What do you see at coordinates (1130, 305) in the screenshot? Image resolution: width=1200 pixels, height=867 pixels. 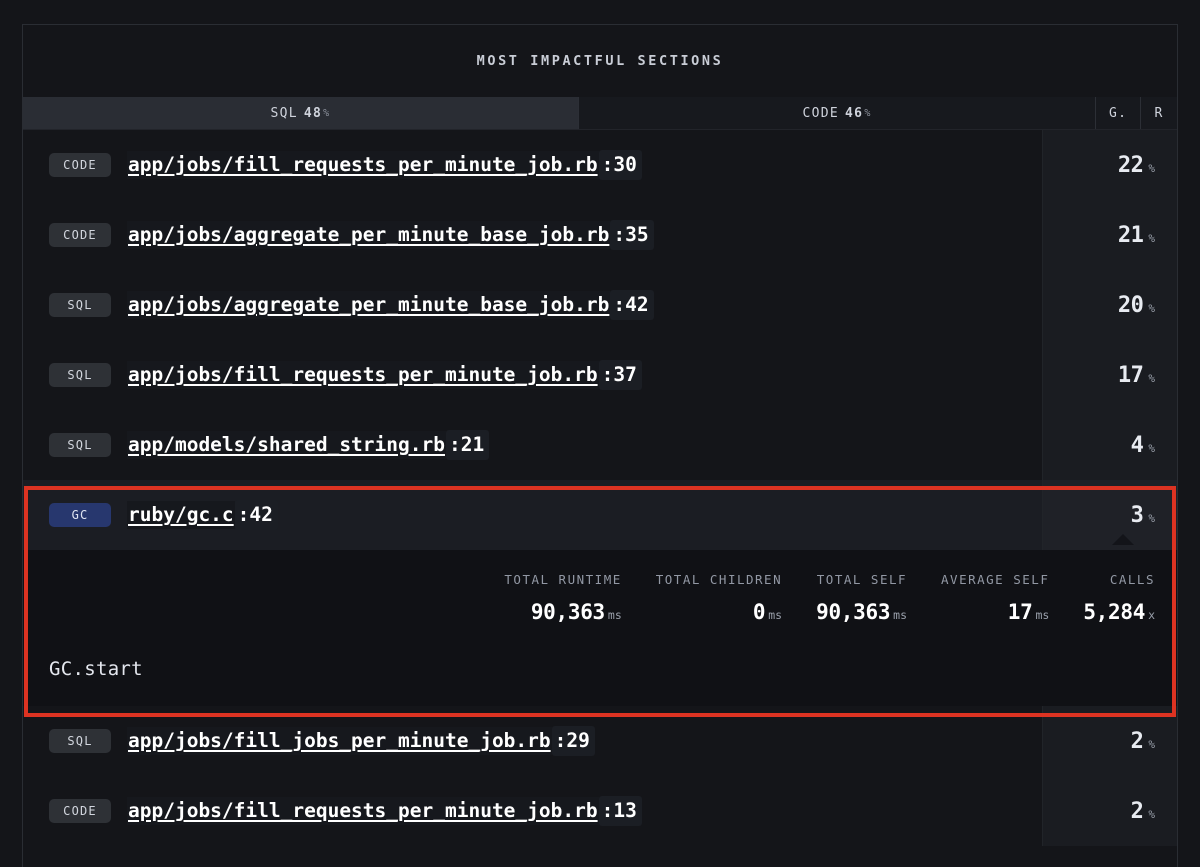 I see `row-percent-value: 20` at bounding box center [1130, 305].